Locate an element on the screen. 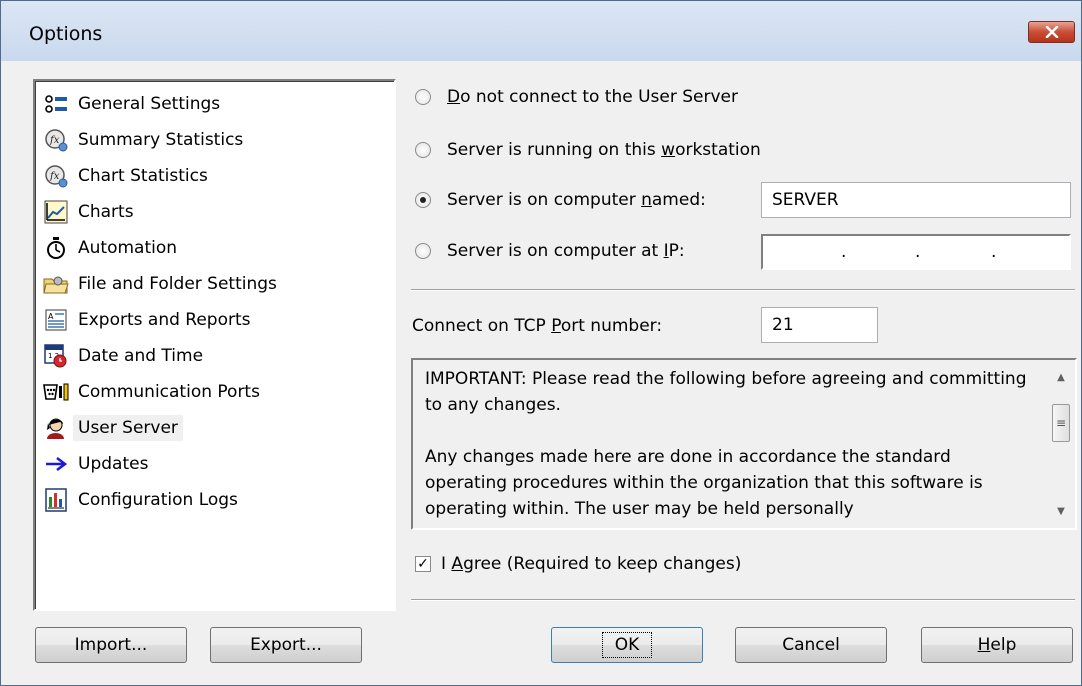 The image size is (1082, 686). port-number-input: 21 is located at coordinates (819, 325).